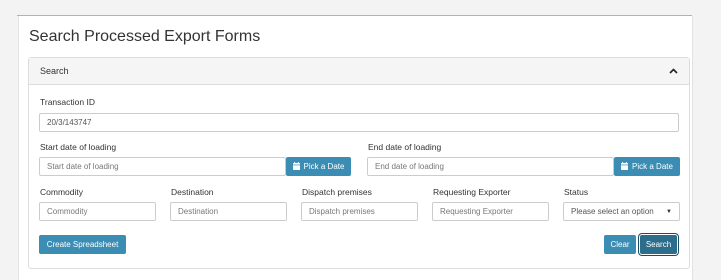  Describe the element at coordinates (620, 244) in the screenshot. I see `clear-button: Clear` at that location.